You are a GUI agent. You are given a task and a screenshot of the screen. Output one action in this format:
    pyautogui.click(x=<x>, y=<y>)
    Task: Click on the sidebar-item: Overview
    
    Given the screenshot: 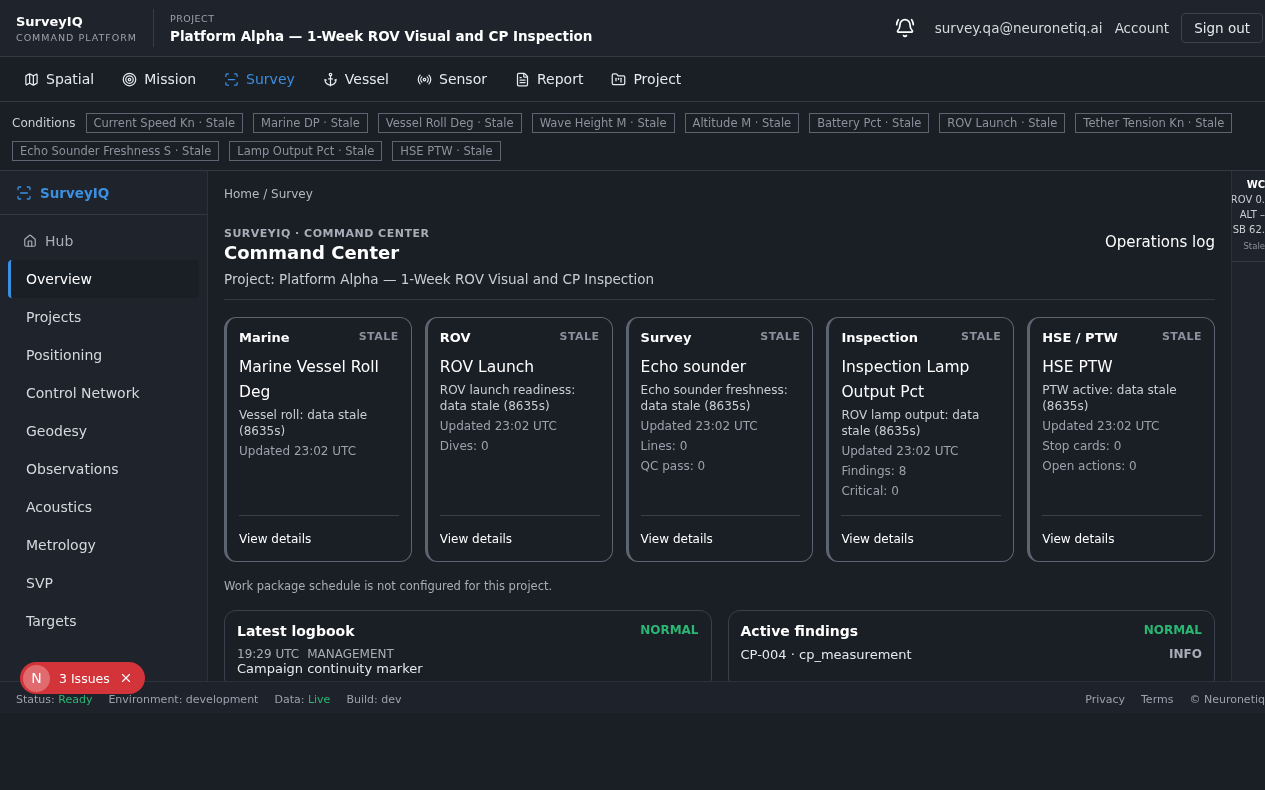 What is the action you would take?
    pyautogui.click(x=103, y=279)
    